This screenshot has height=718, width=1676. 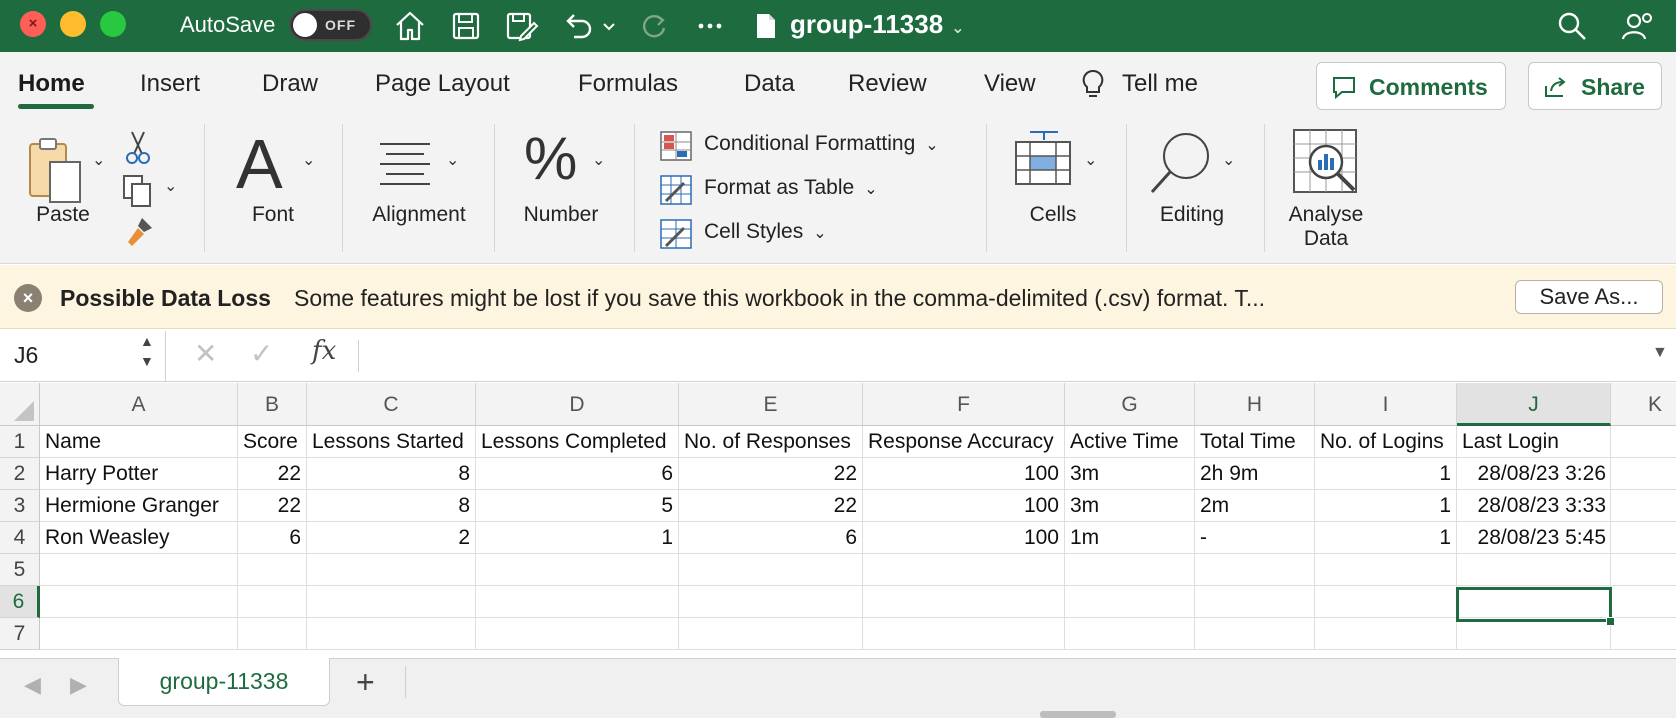 What do you see at coordinates (1595, 86) in the screenshot?
I see `share-button: Share` at bounding box center [1595, 86].